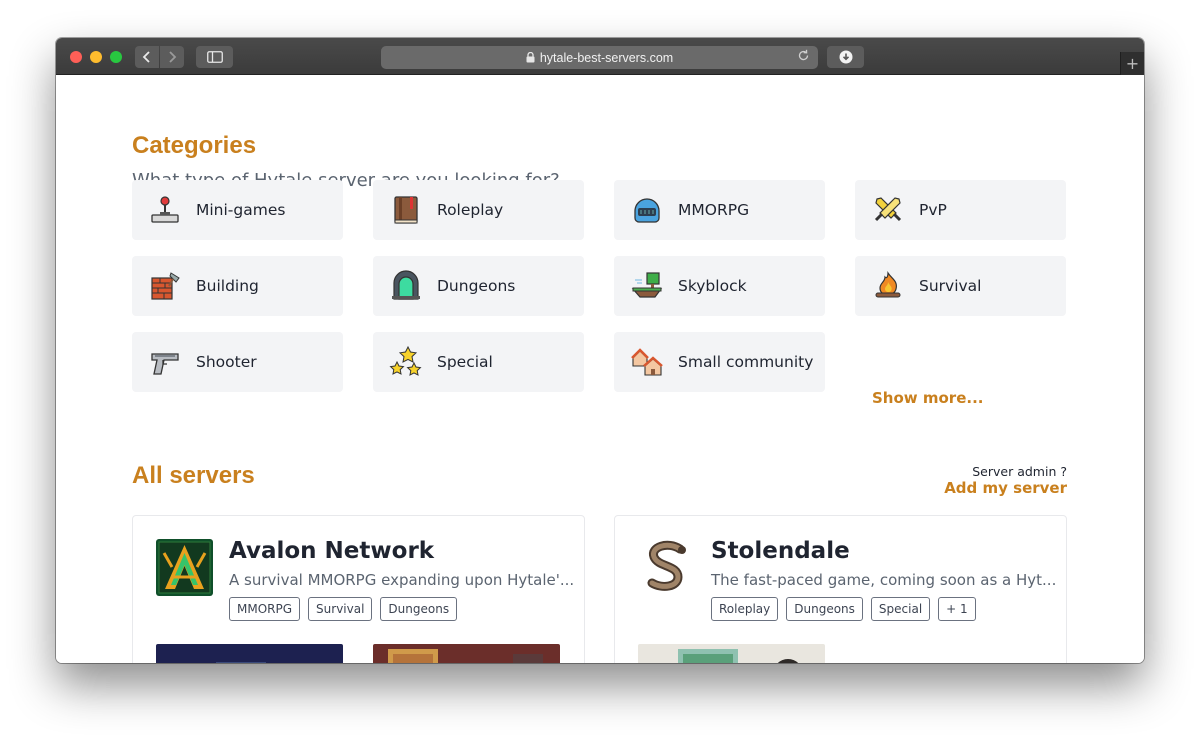  I want to click on server-tags: MMORPG Survival Dungeons, so click(343, 609).